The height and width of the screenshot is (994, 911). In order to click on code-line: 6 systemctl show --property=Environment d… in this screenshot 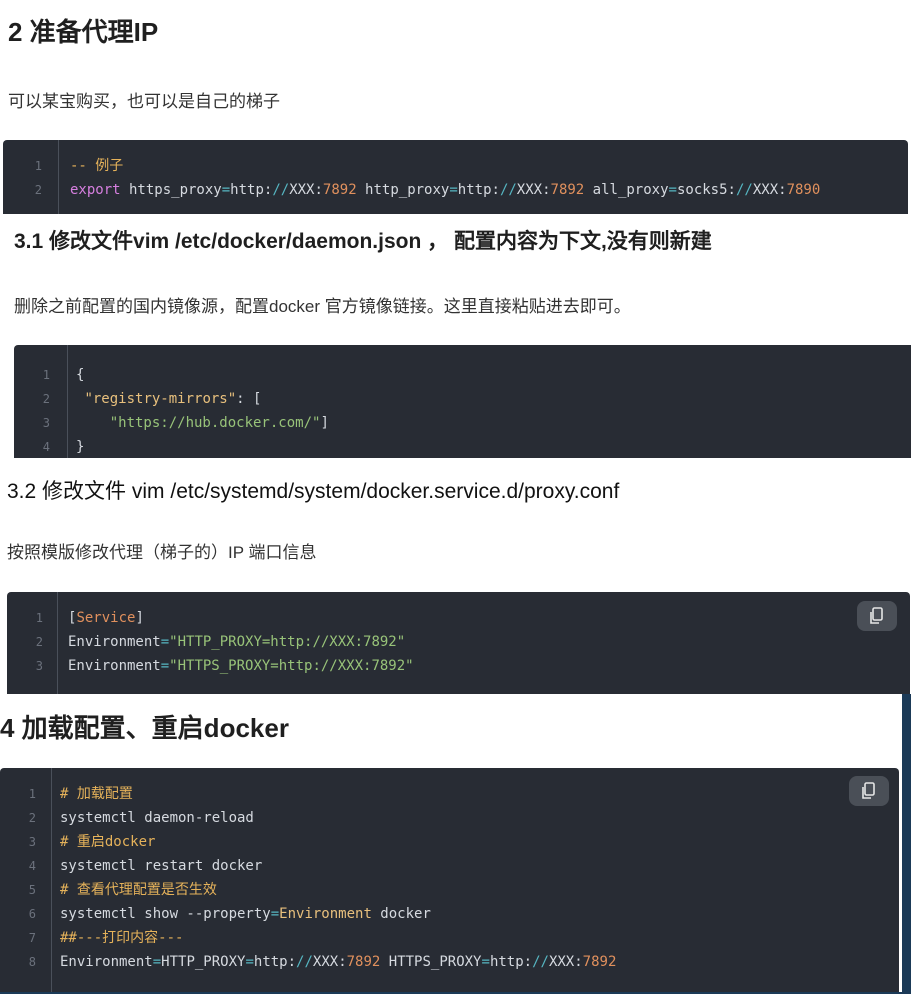, I will do `click(449, 914)`.